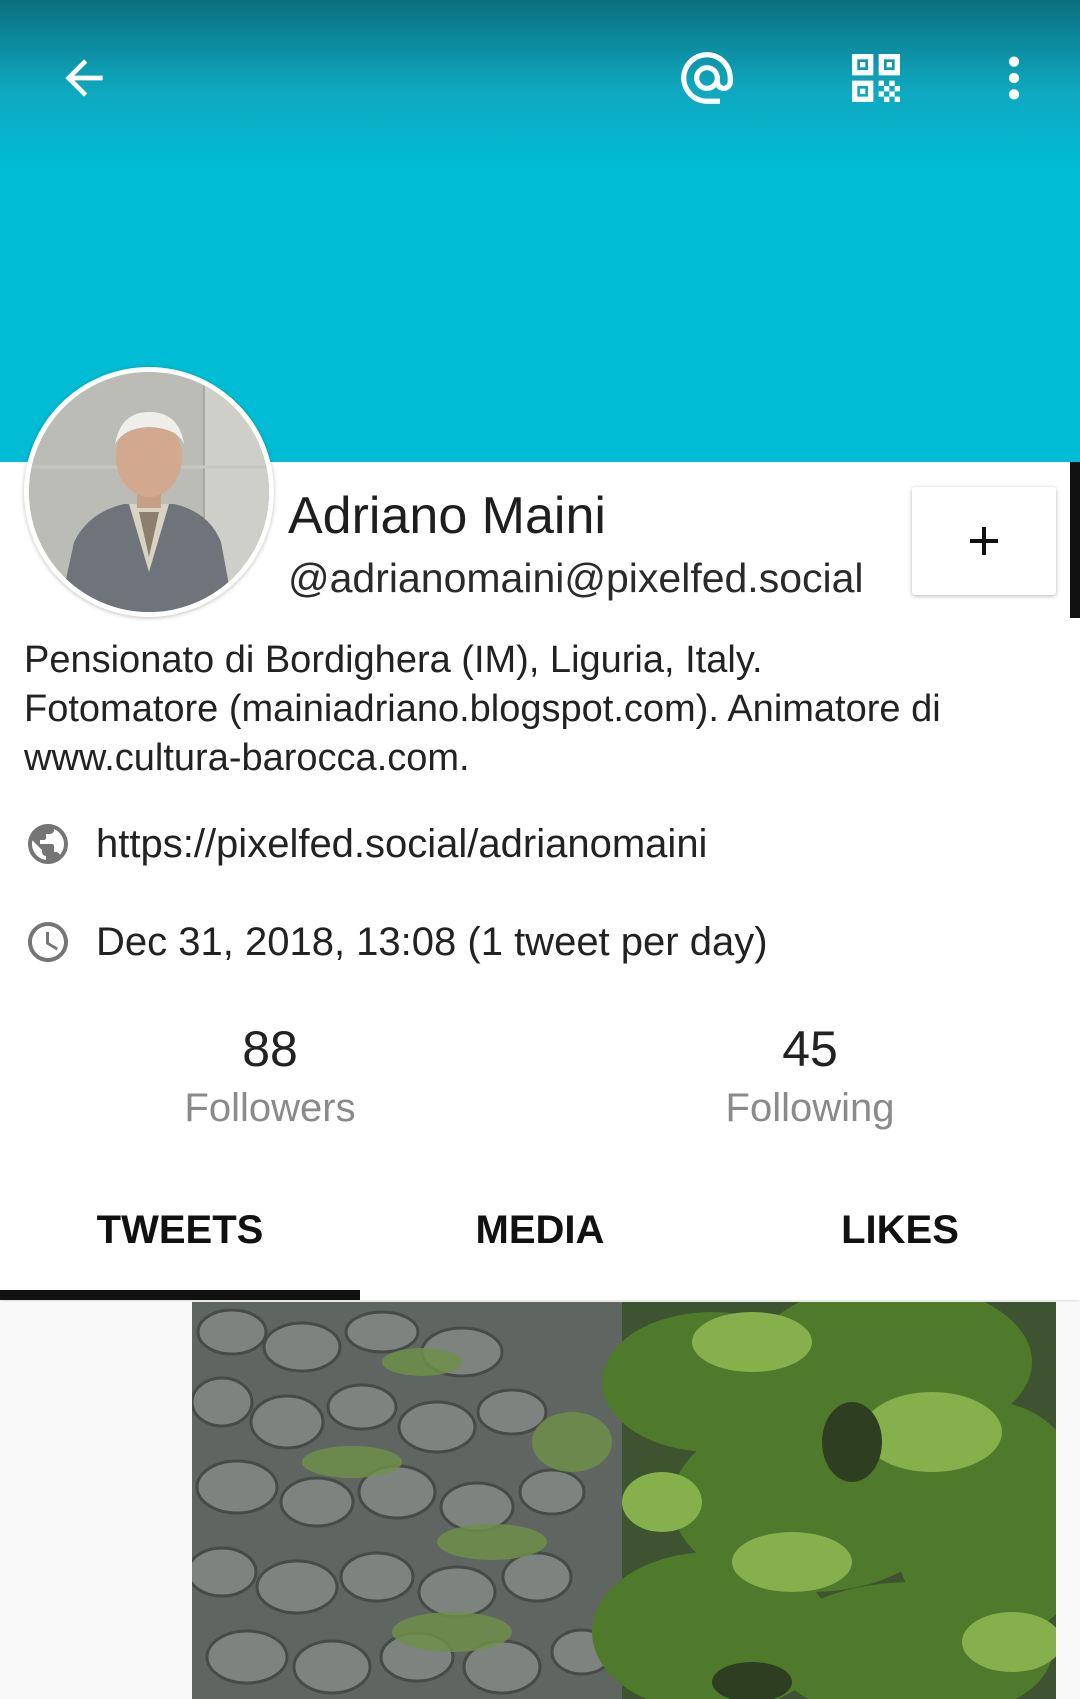 This screenshot has height=1699, width=1080. I want to click on selected-tab-indicator, so click(180, 1295).